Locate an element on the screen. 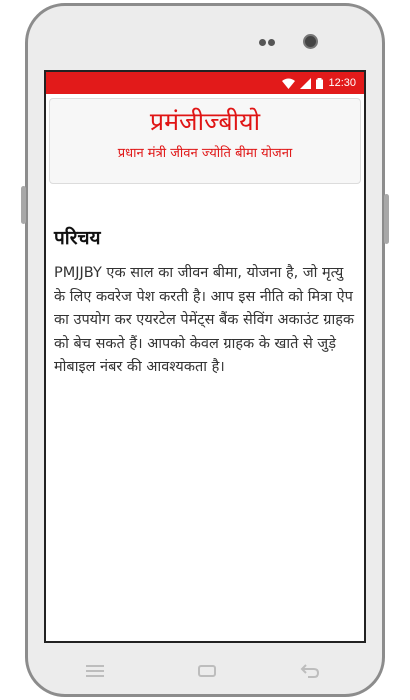 Image resolution: width=410 pixels, height=700 pixels. section-title: परिचय is located at coordinates (77, 238).